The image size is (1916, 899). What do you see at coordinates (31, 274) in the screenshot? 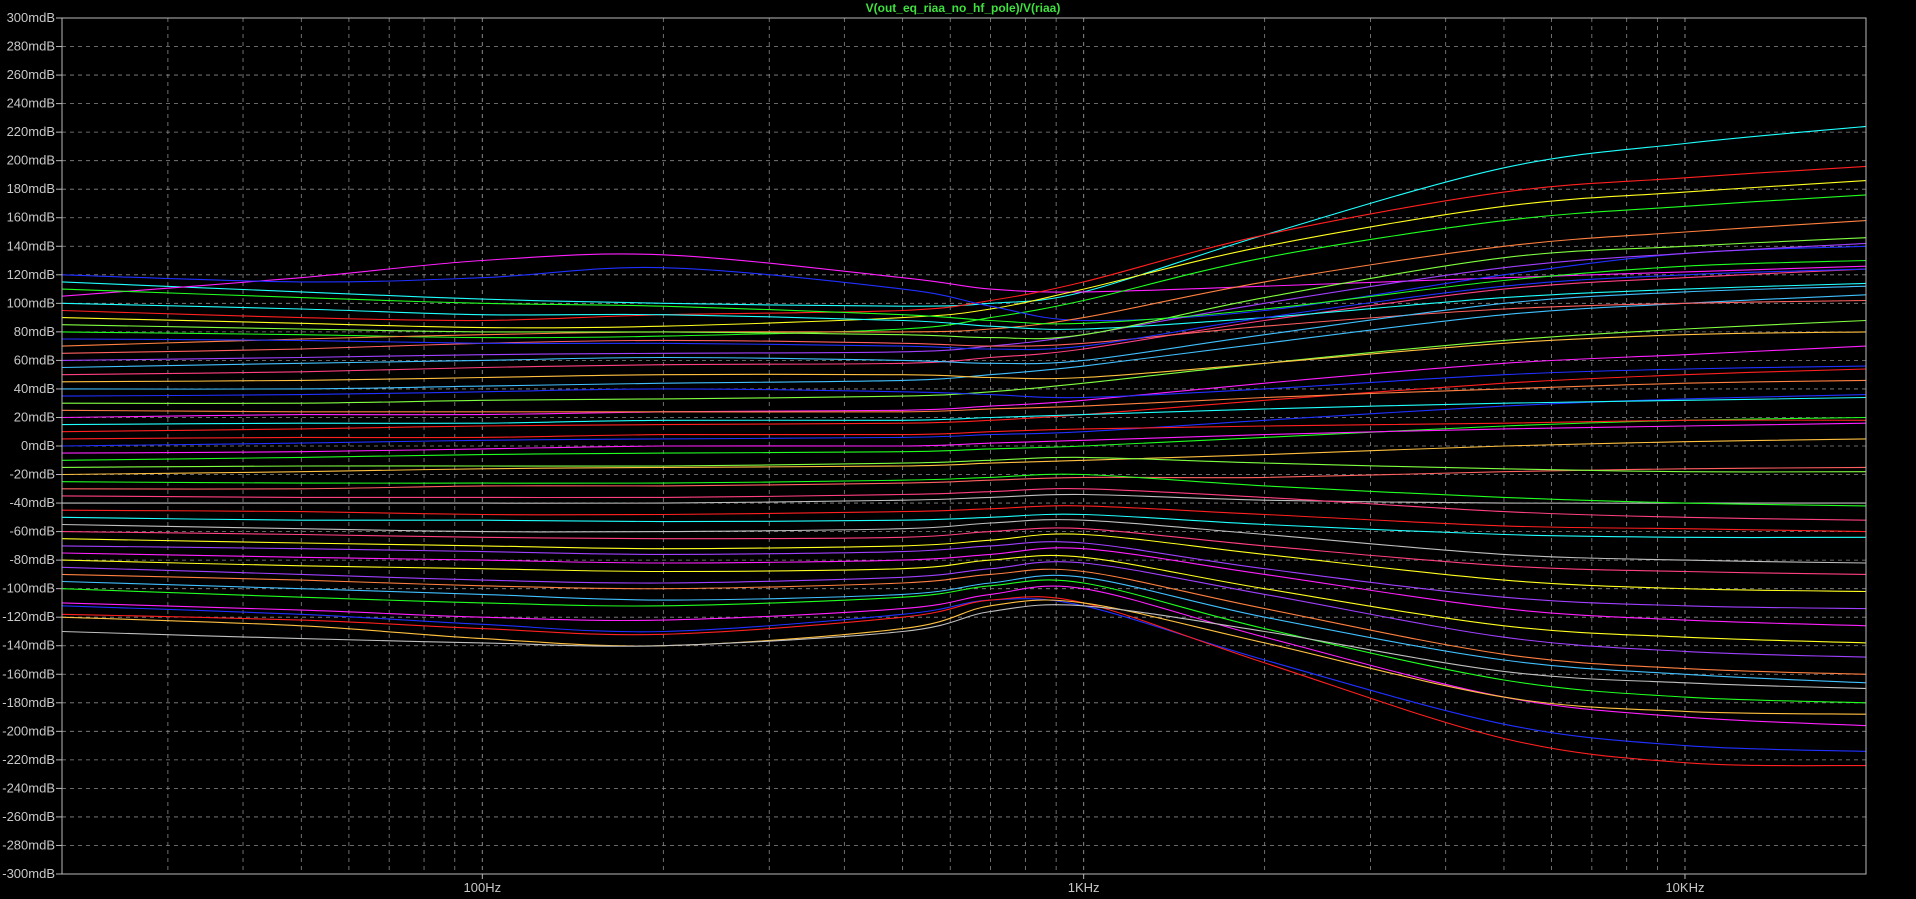
I see `y-tick-label: 120mdB` at bounding box center [31, 274].